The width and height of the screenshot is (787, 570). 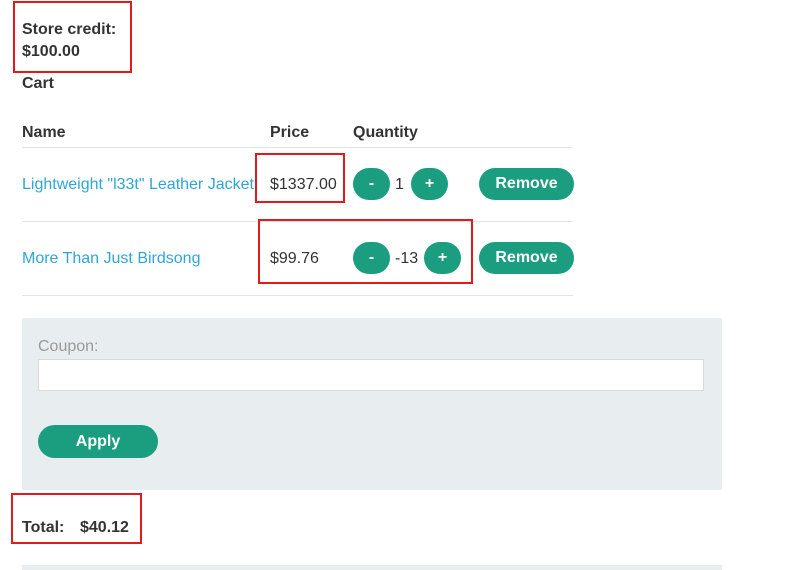 What do you see at coordinates (138, 185) in the screenshot?
I see `product-link: Lightweight "l33t" Leather Jacket` at bounding box center [138, 185].